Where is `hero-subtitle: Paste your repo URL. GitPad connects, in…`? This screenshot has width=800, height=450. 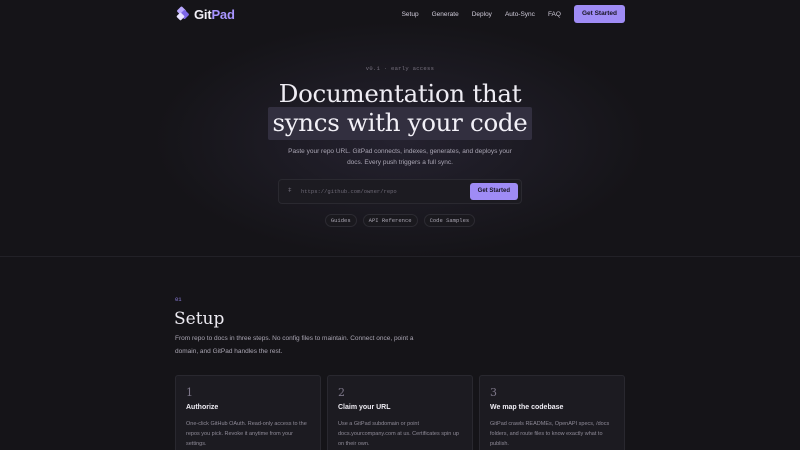
hero-subtitle: Paste your repo URL. GitPad connects, in… is located at coordinates (400, 157).